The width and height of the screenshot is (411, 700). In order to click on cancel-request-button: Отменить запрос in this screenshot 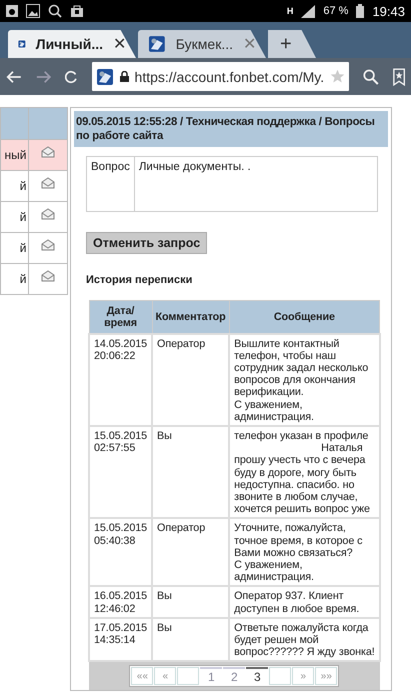, I will do `click(147, 243)`.